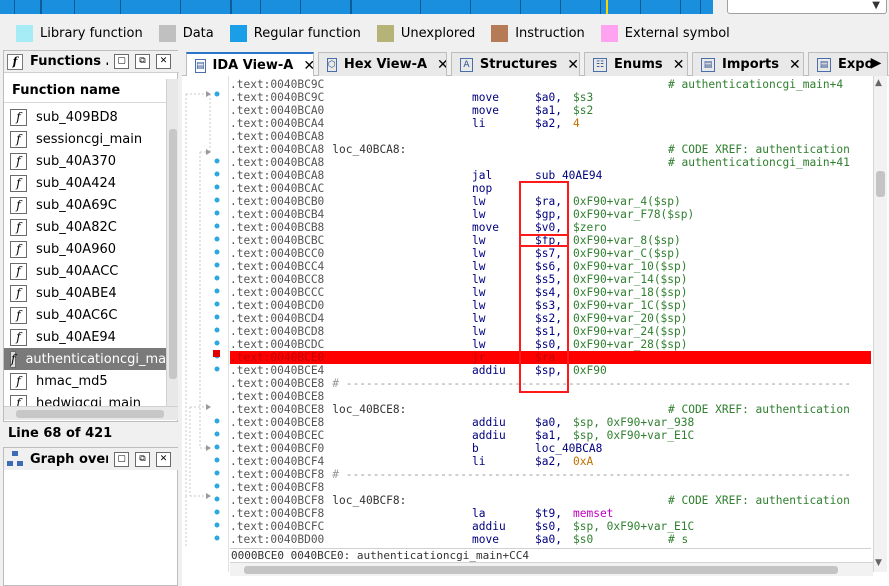 This screenshot has width=889, height=586. I want to click on operand: $s0,, so click(548, 526).